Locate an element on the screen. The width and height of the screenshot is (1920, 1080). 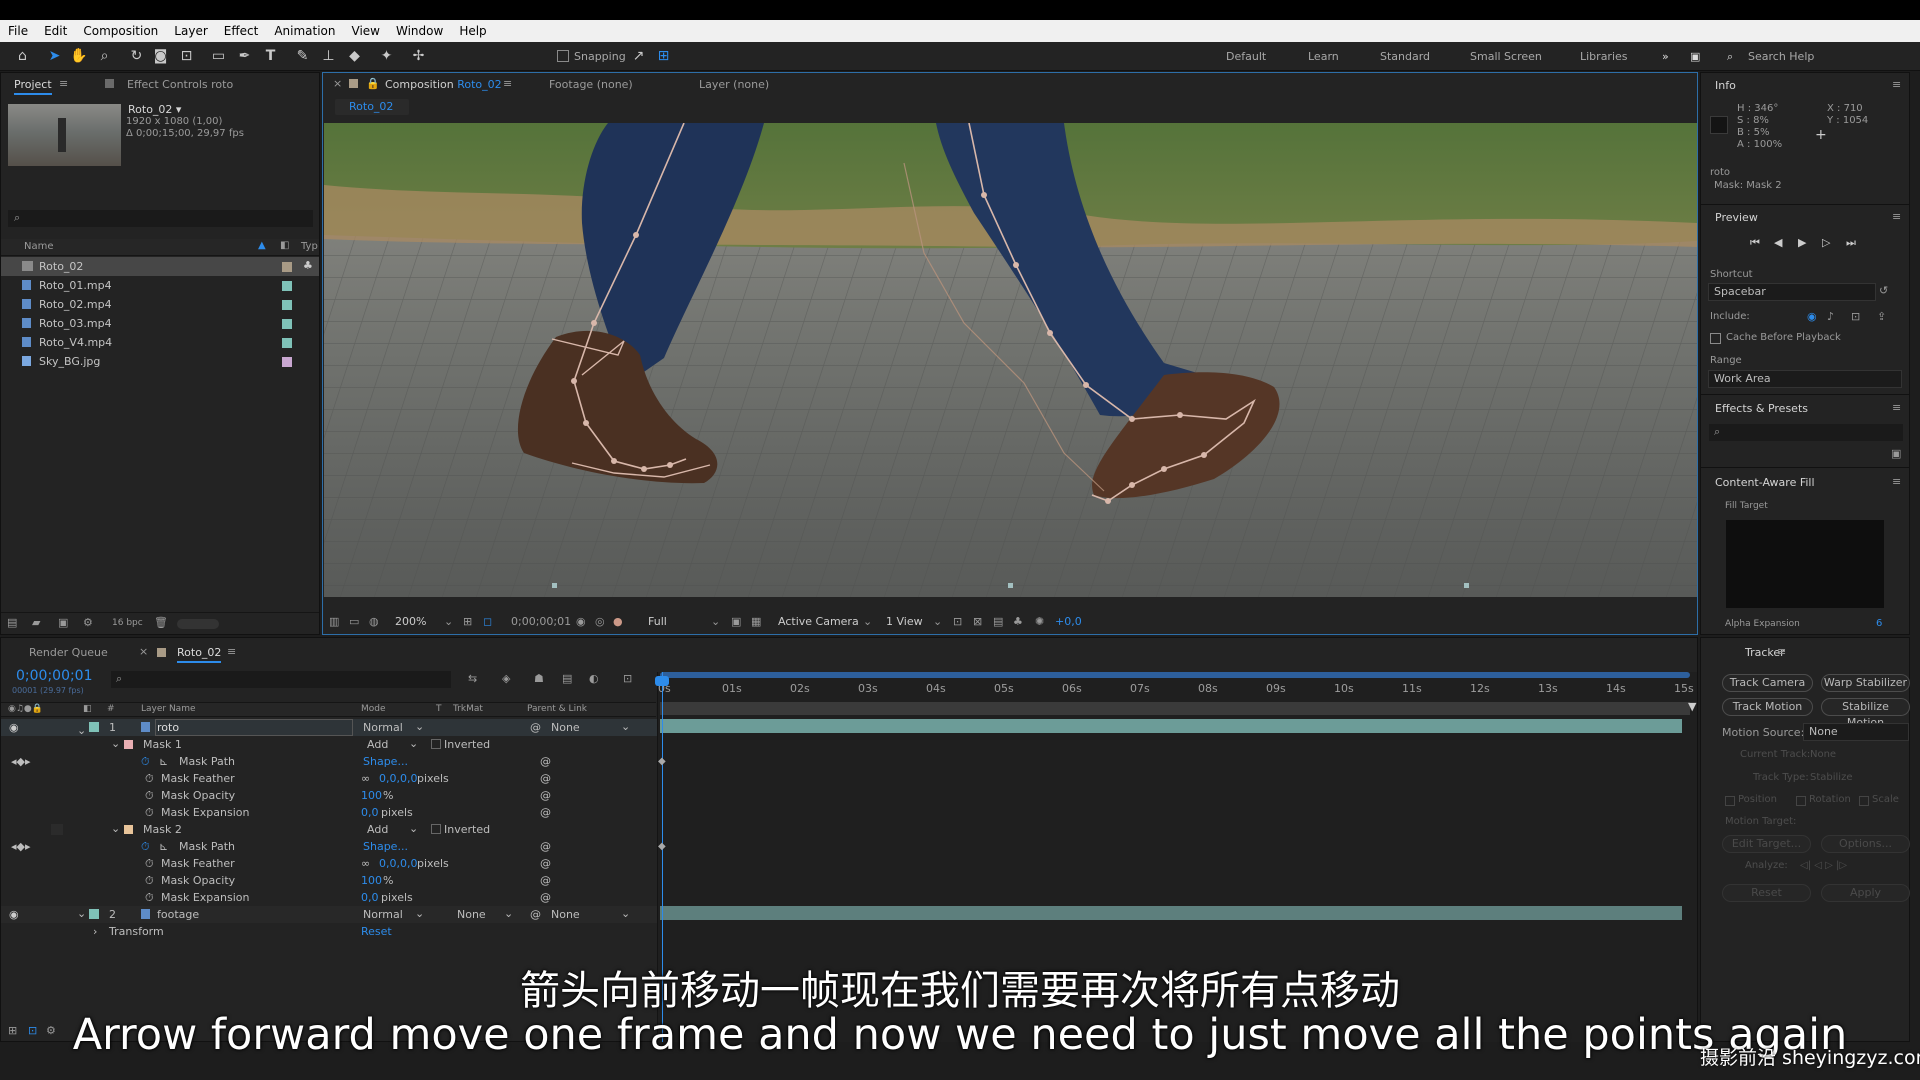
workspace-small-screen: Small Screen is located at coordinates (1506, 56).